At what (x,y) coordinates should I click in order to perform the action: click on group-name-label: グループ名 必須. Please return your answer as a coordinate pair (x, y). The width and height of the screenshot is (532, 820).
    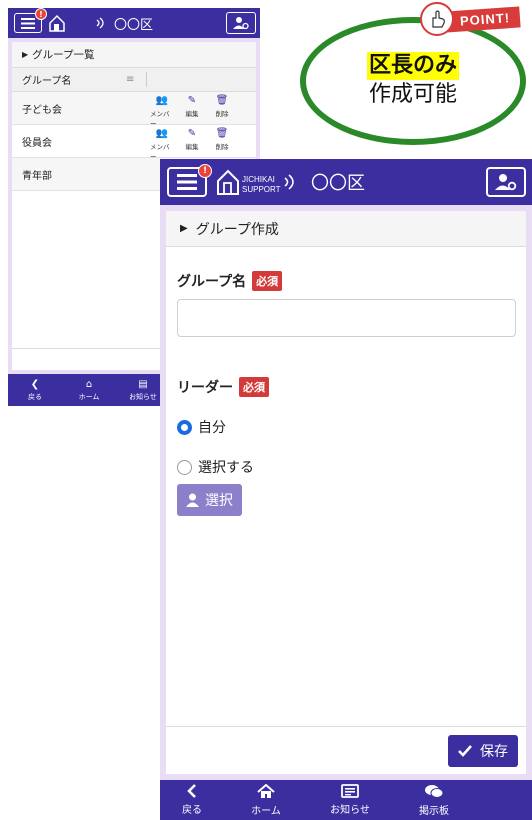
    Looking at the image, I should click on (230, 281).